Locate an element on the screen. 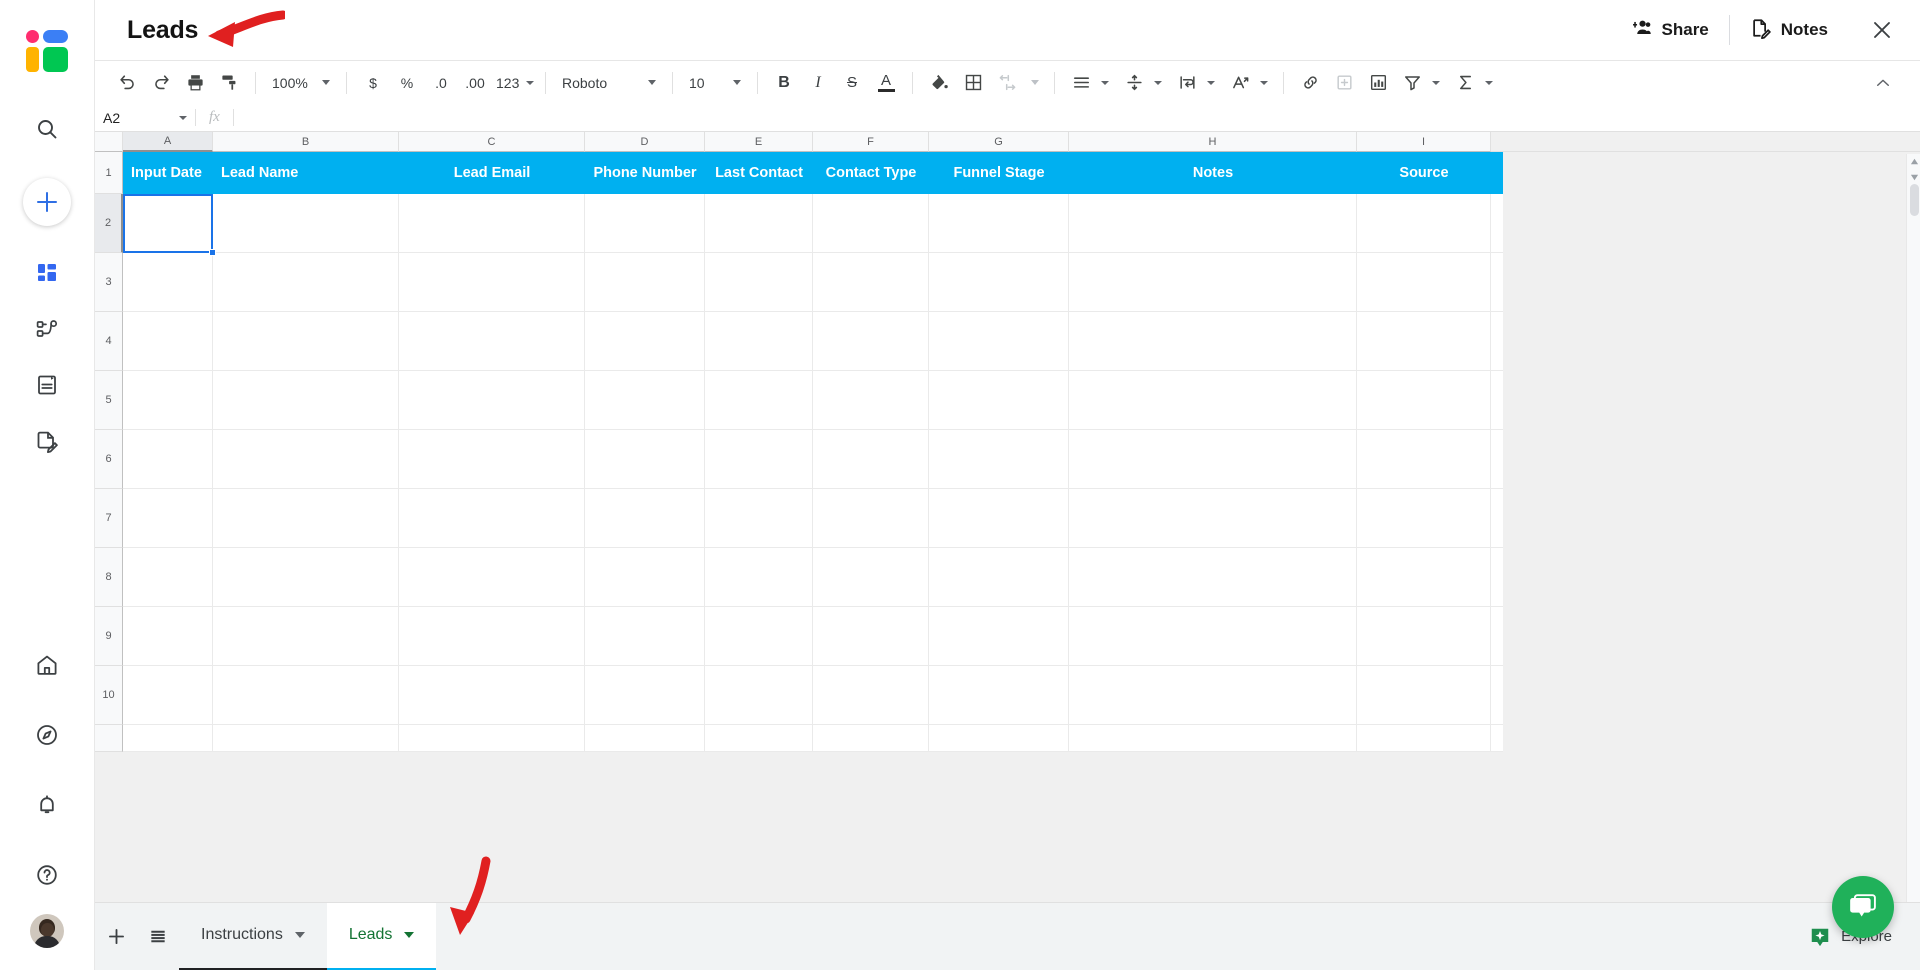 Image resolution: width=1920 pixels, height=970 pixels. text-wrap-icon is located at coordinates (1187, 83).